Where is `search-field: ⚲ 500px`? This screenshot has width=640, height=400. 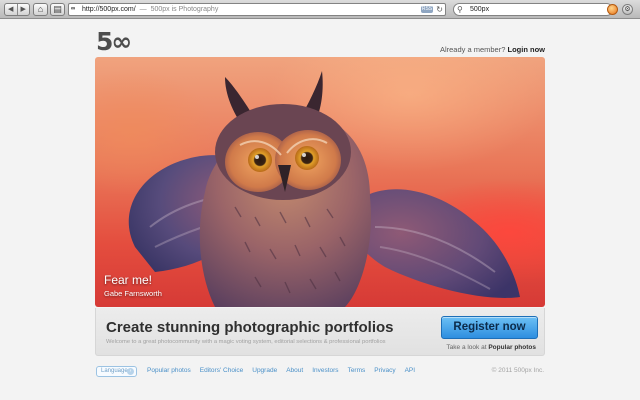 search-field: ⚲ 500px is located at coordinates (533, 9).